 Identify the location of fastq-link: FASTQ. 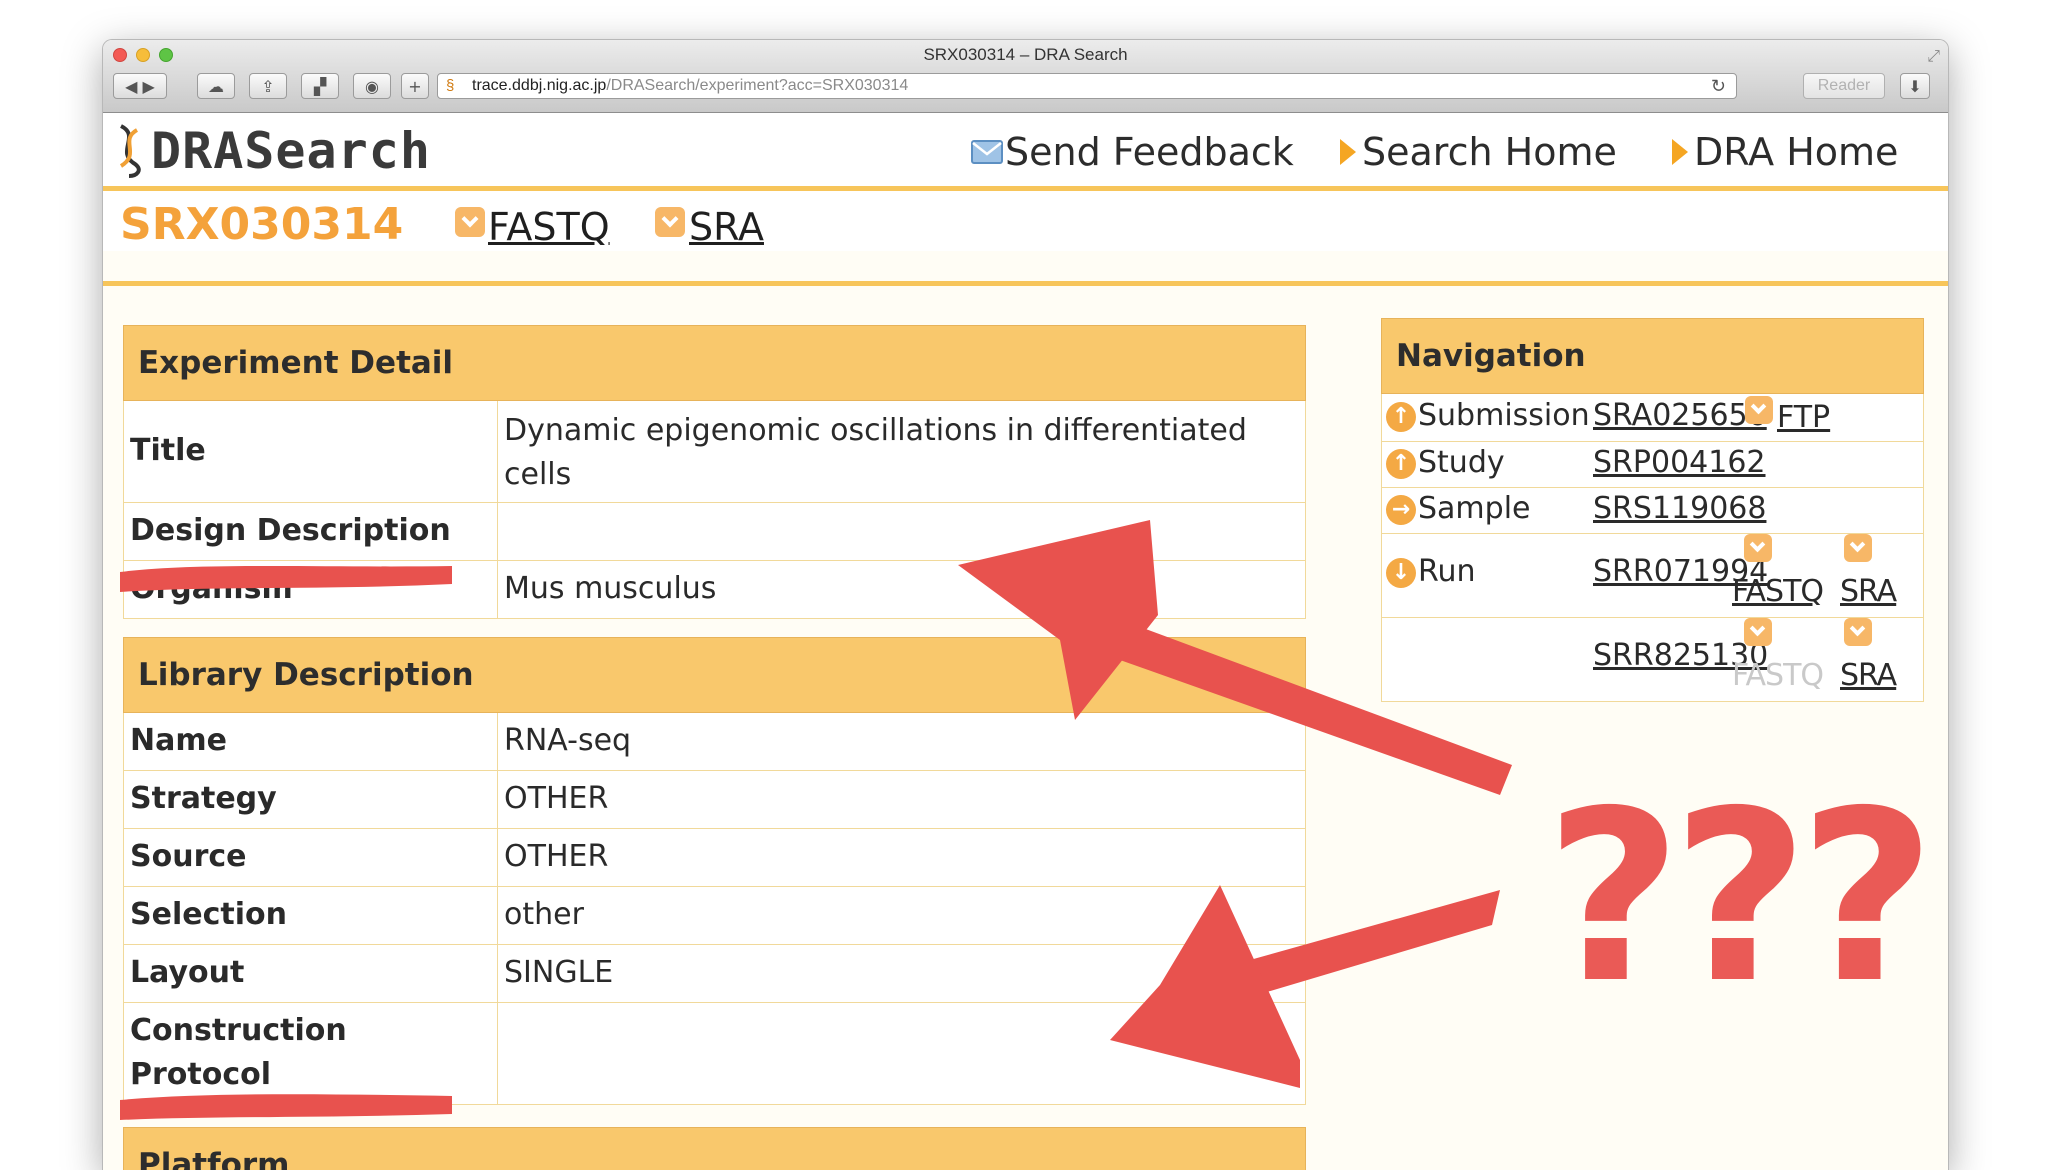
(549, 227).